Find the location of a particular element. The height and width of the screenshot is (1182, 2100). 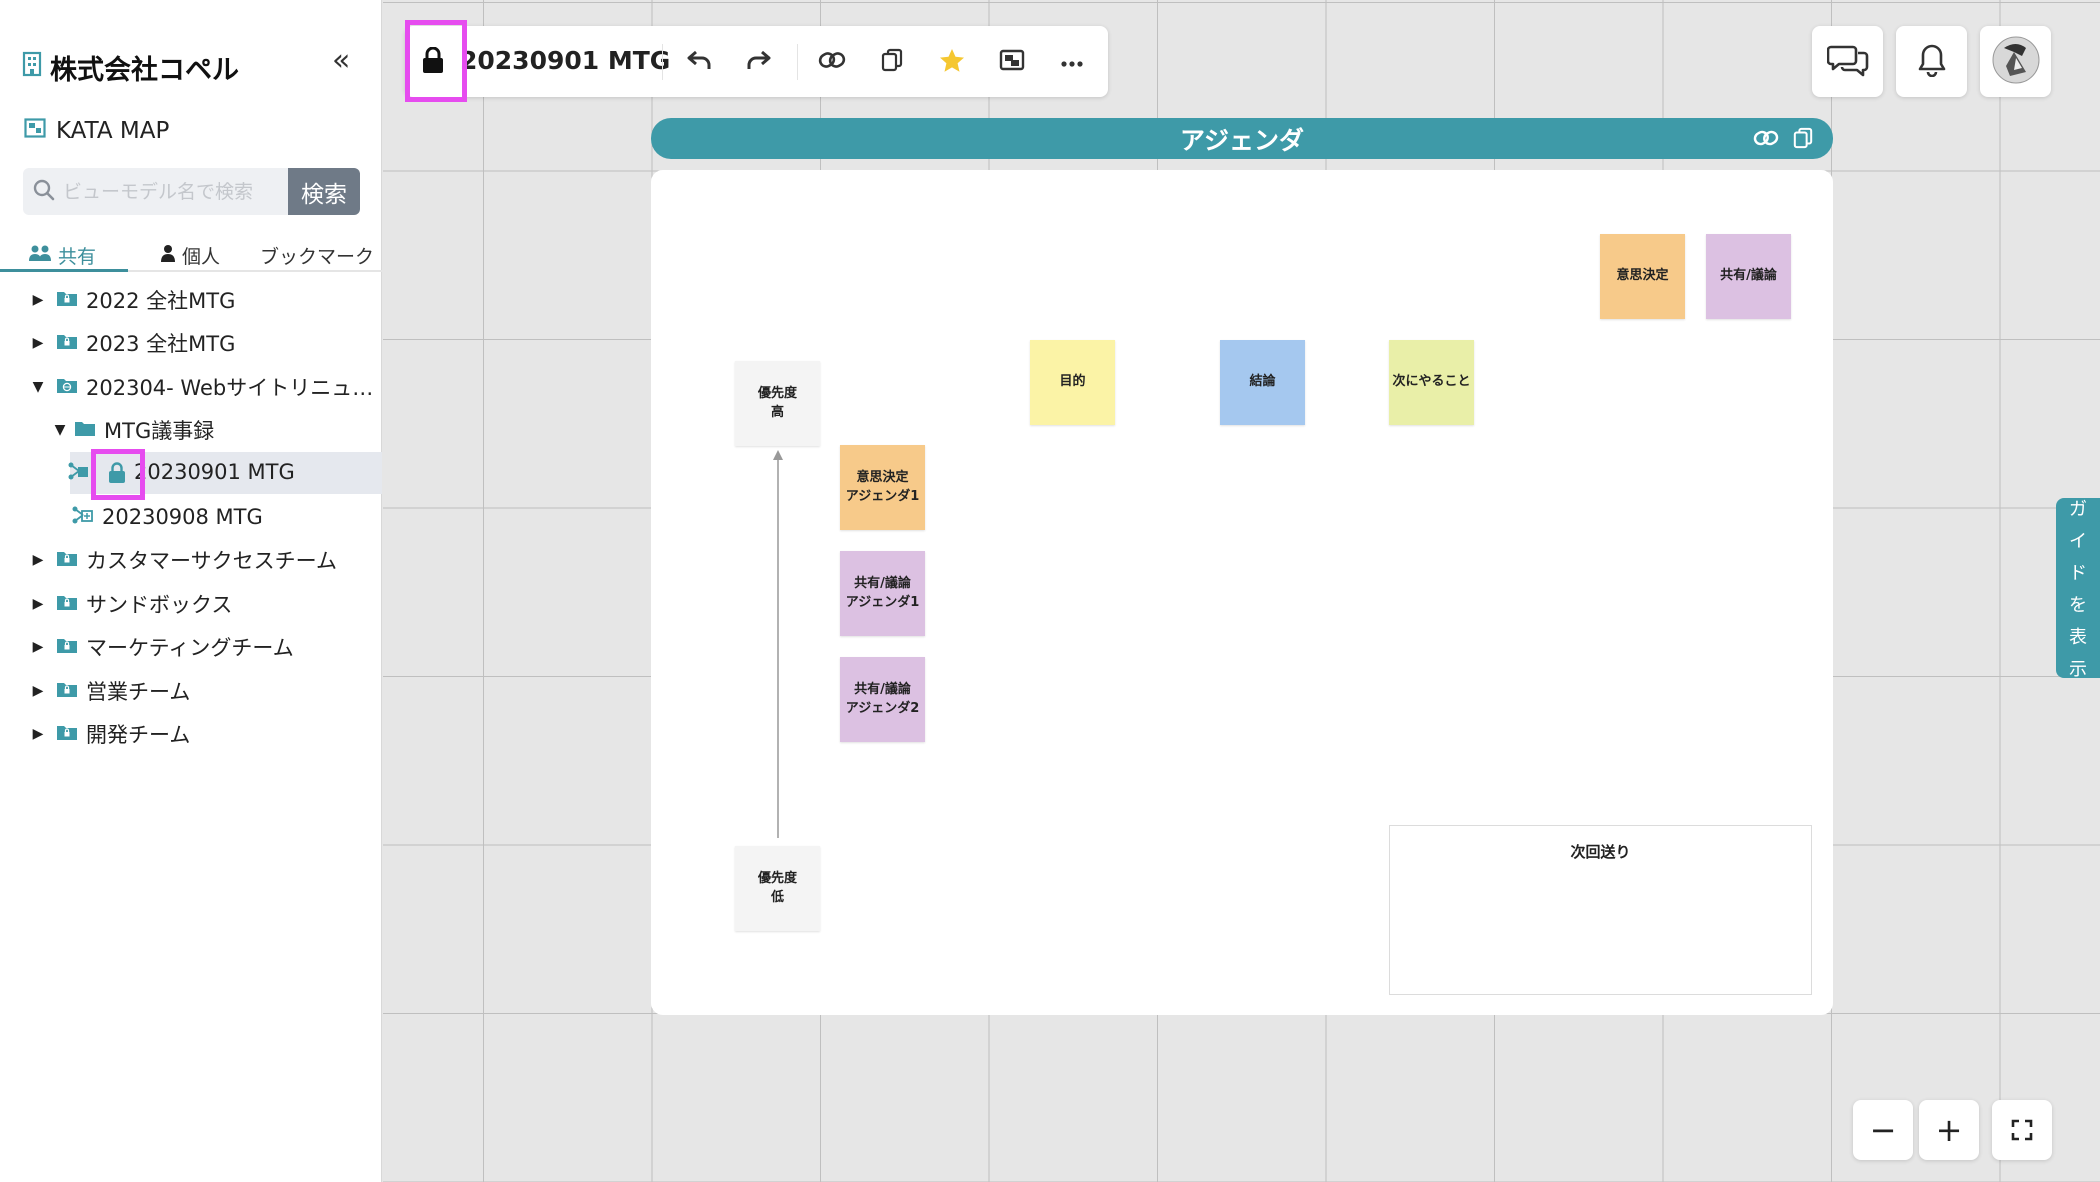

sticky-share-discuss: 共有/議論 is located at coordinates (1748, 276).